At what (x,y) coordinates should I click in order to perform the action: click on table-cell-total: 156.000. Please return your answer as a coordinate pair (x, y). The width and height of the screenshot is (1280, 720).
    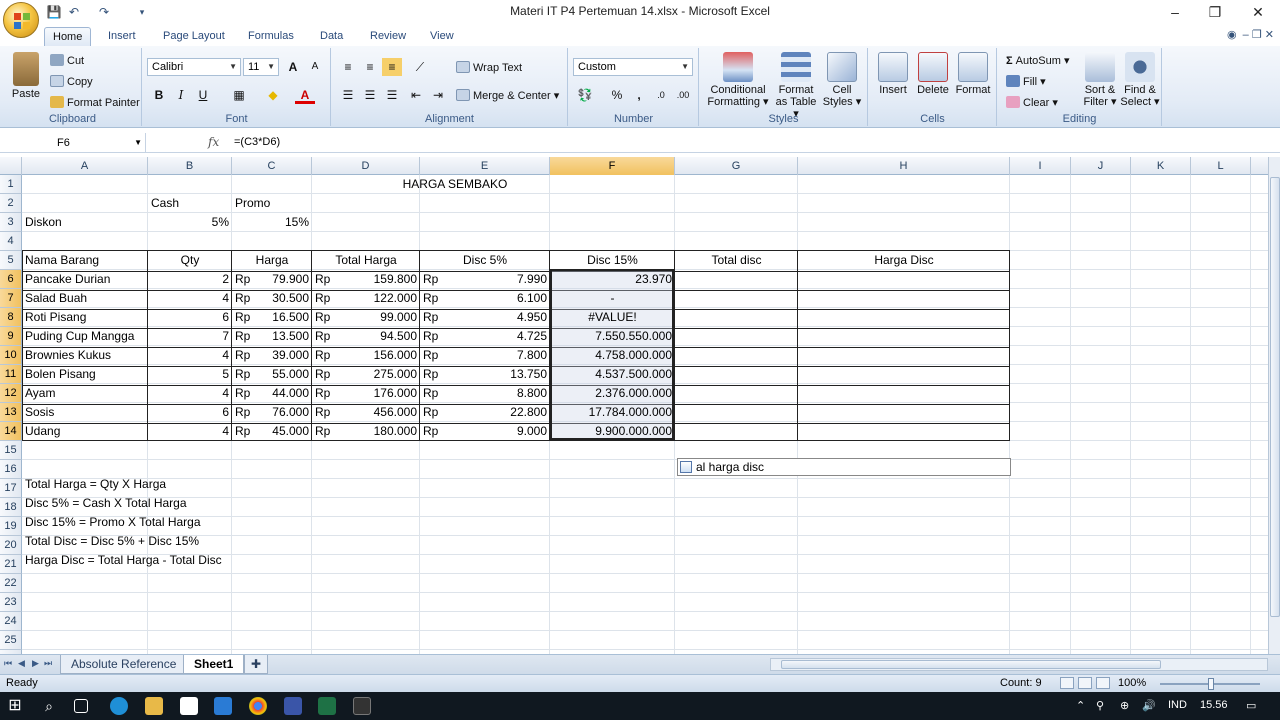
    Looking at the image, I should click on (366, 355).